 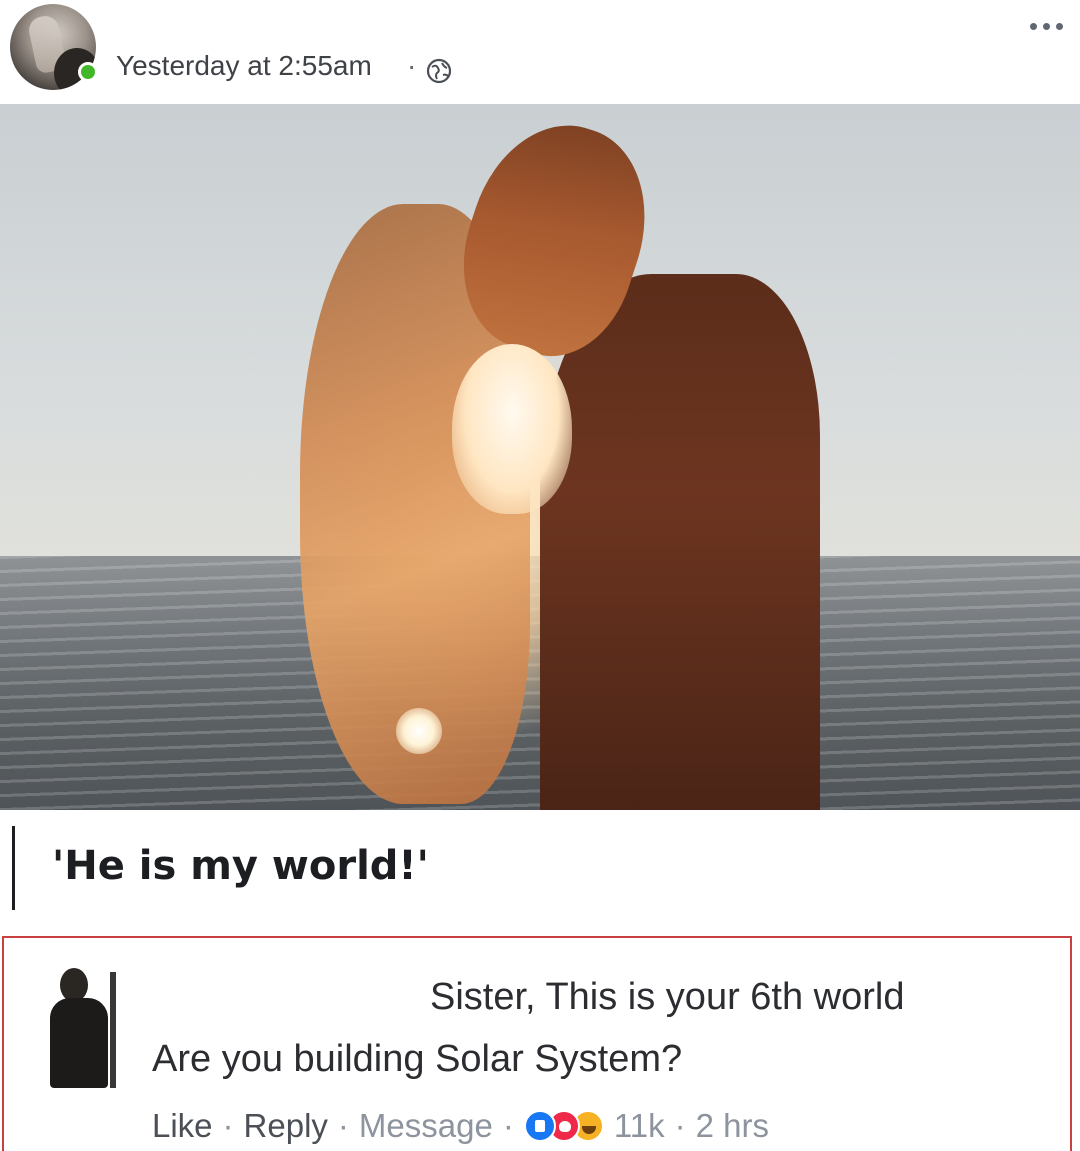 I want to click on comment-like-link: Like, so click(x=182, y=1126).